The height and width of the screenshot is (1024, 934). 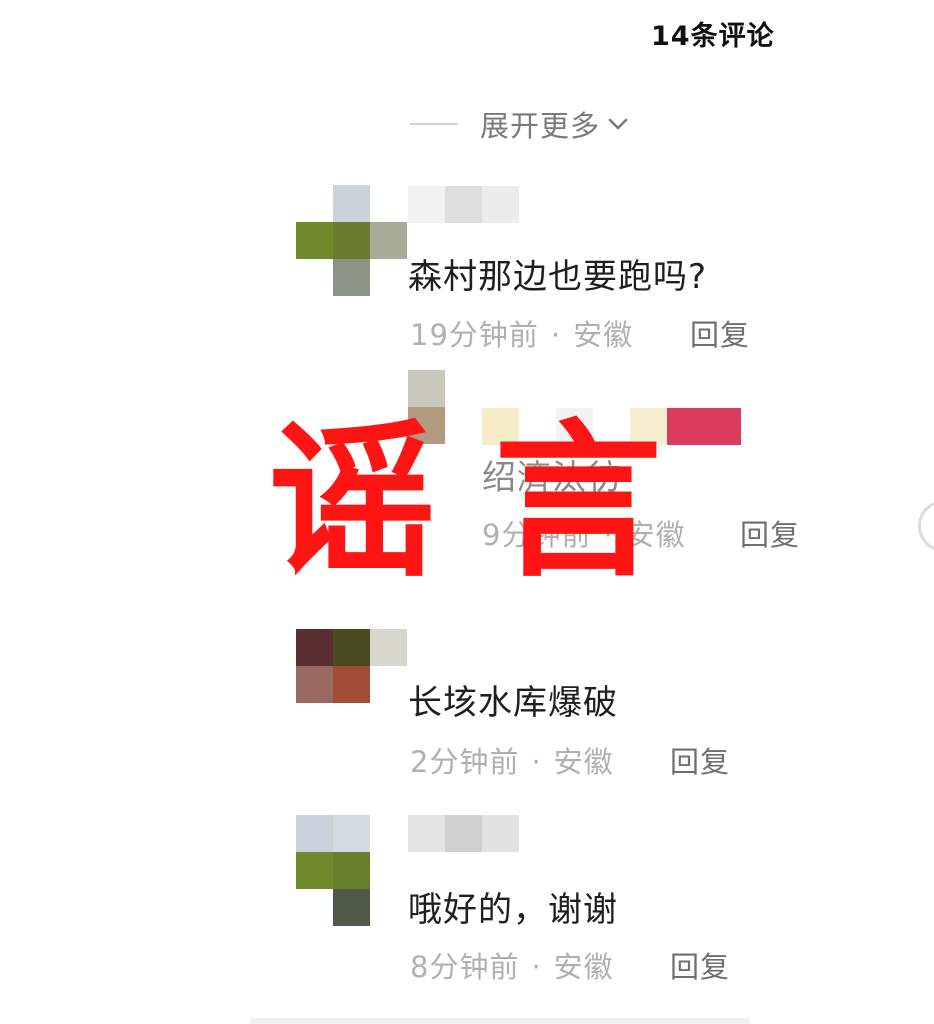 I want to click on comment-meta: 2分钟前 · 安徽, so click(x=512, y=762).